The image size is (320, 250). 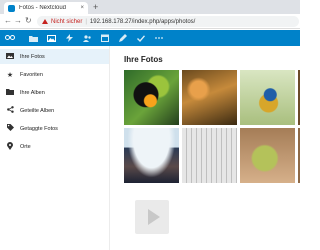 I want to click on back-arrow-icon: ←, so click(x=8, y=21).